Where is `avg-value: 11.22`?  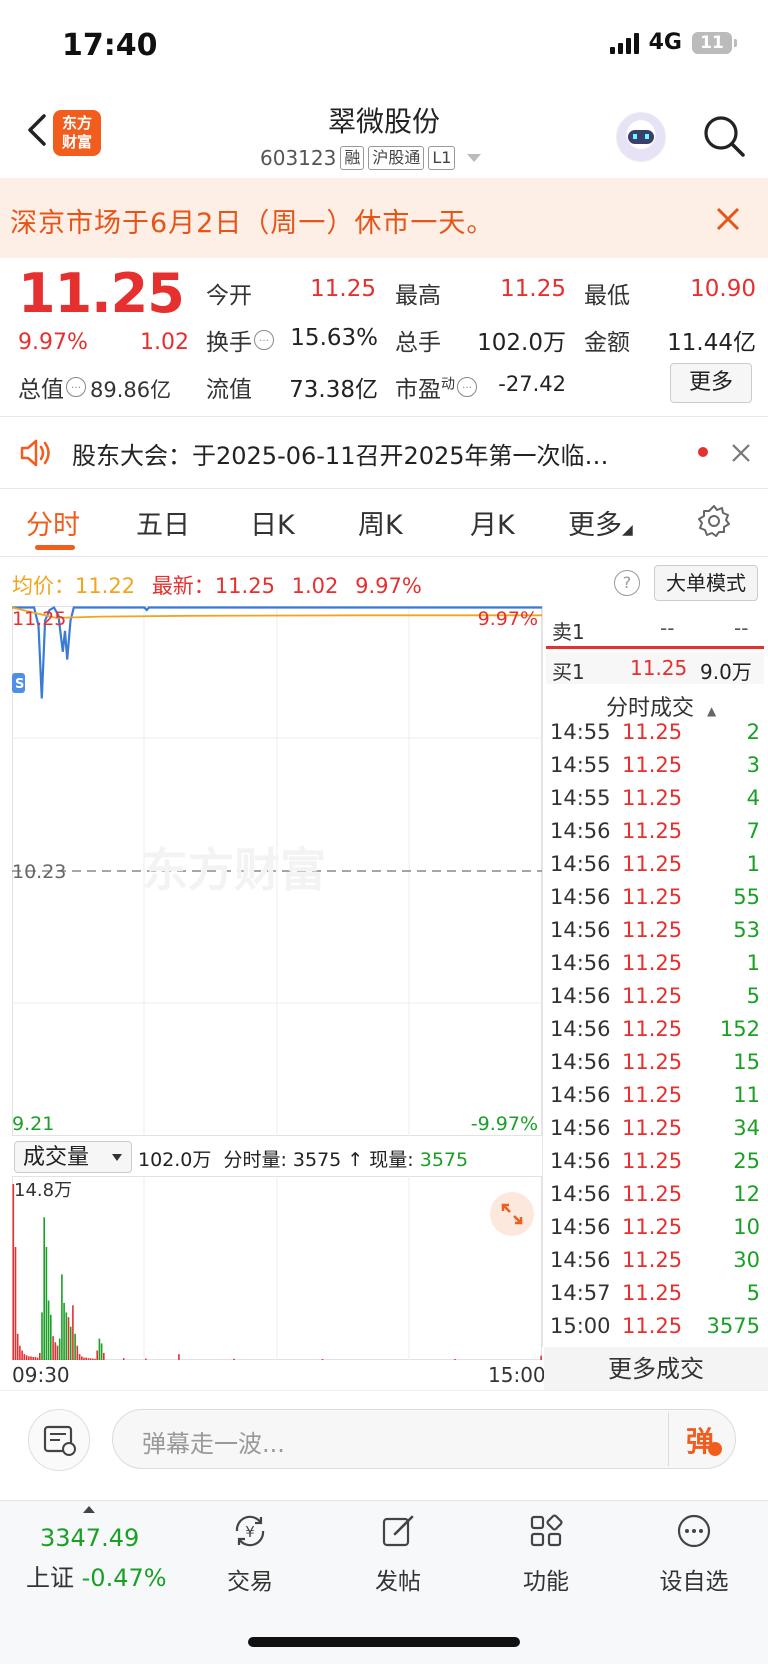 avg-value: 11.22 is located at coordinates (105, 586).